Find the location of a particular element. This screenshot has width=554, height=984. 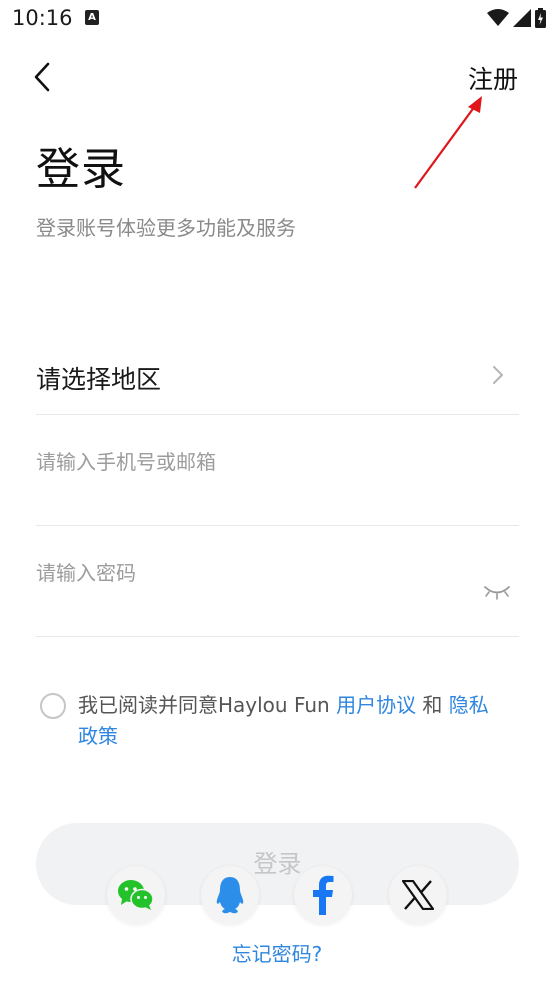

eye-closed-icon is located at coordinates (497, 593).